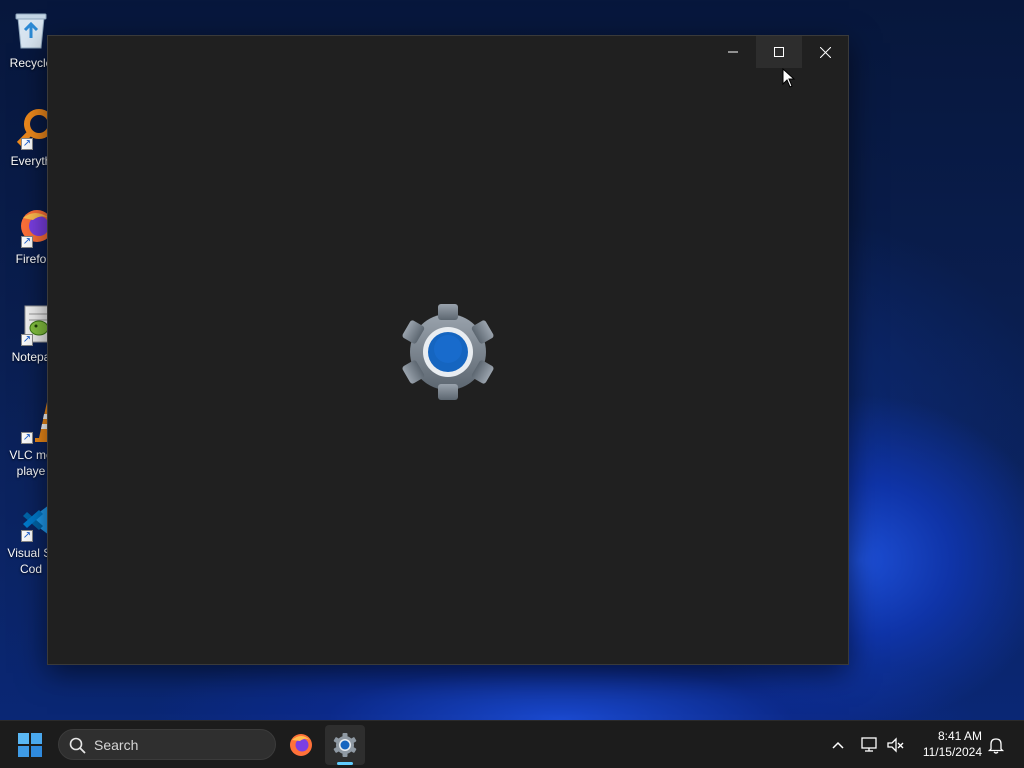 Image resolution: width=1024 pixels, height=768 pixels. I want to click on minimize-icon, so click(733, 52).